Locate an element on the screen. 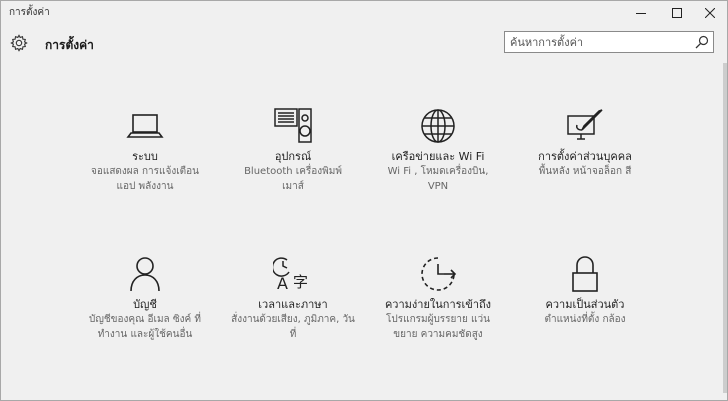  person-icon is located at coordinates (145, 274).